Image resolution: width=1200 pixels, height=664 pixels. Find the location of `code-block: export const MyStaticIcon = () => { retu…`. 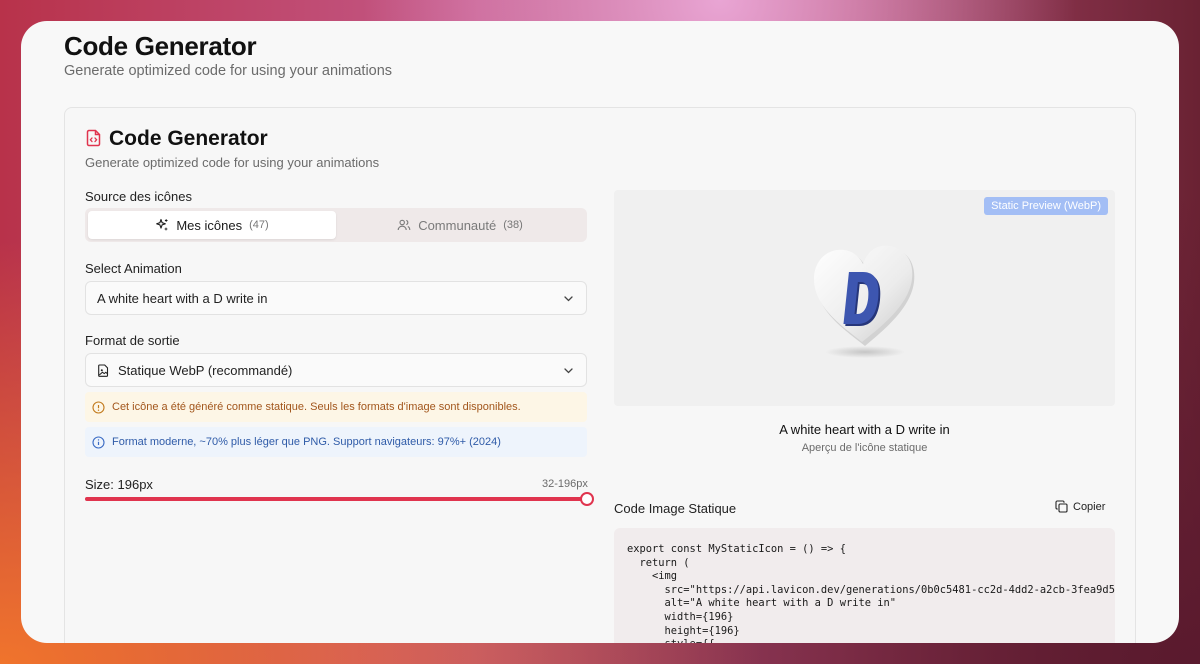

code-block: export const MyStaticIcon = () => { retu… is located at coordinates (864, 585).